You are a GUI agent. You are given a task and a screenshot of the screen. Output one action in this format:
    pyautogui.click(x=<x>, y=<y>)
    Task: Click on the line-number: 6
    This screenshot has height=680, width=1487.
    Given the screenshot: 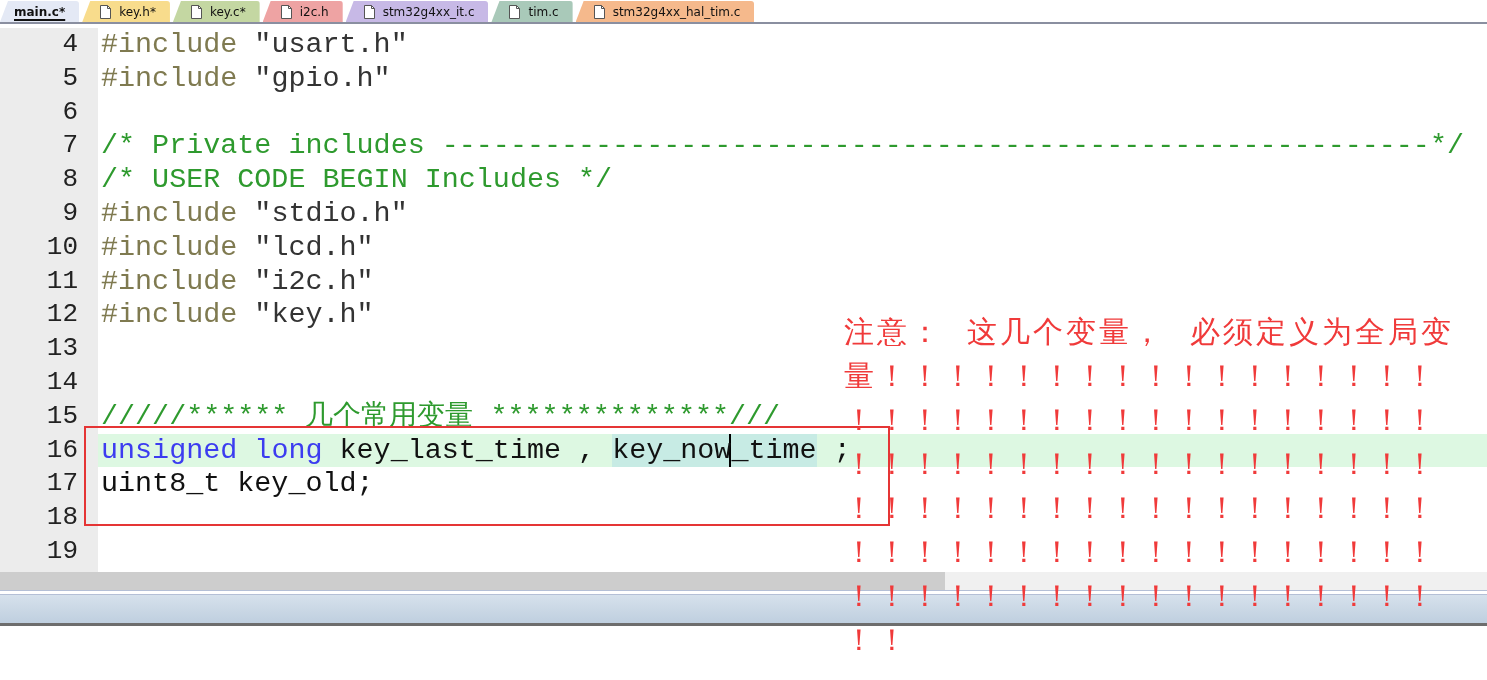 What is the action you would take?
    pyautogui.click(x=70, y=112)
    